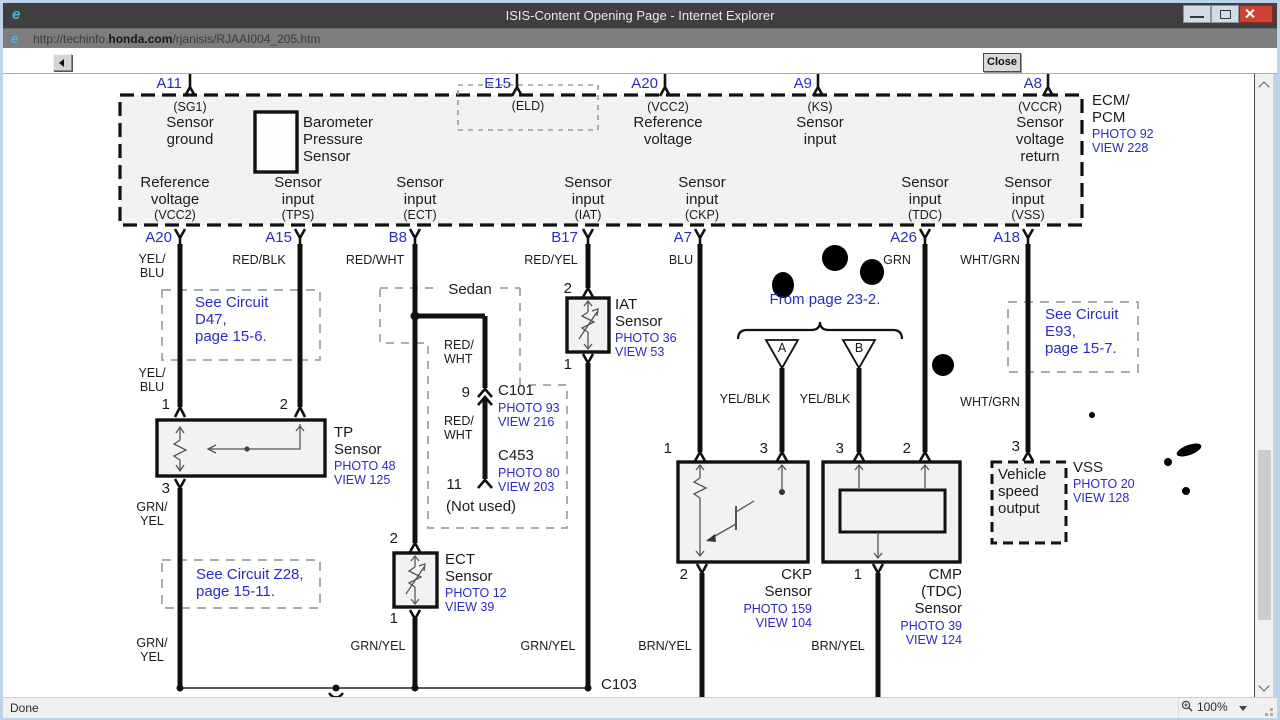  What do you see at coordinates (393, 618) in the screenshot?
I see `ect-pin1-label: 1` at bounding box center [393, 618].